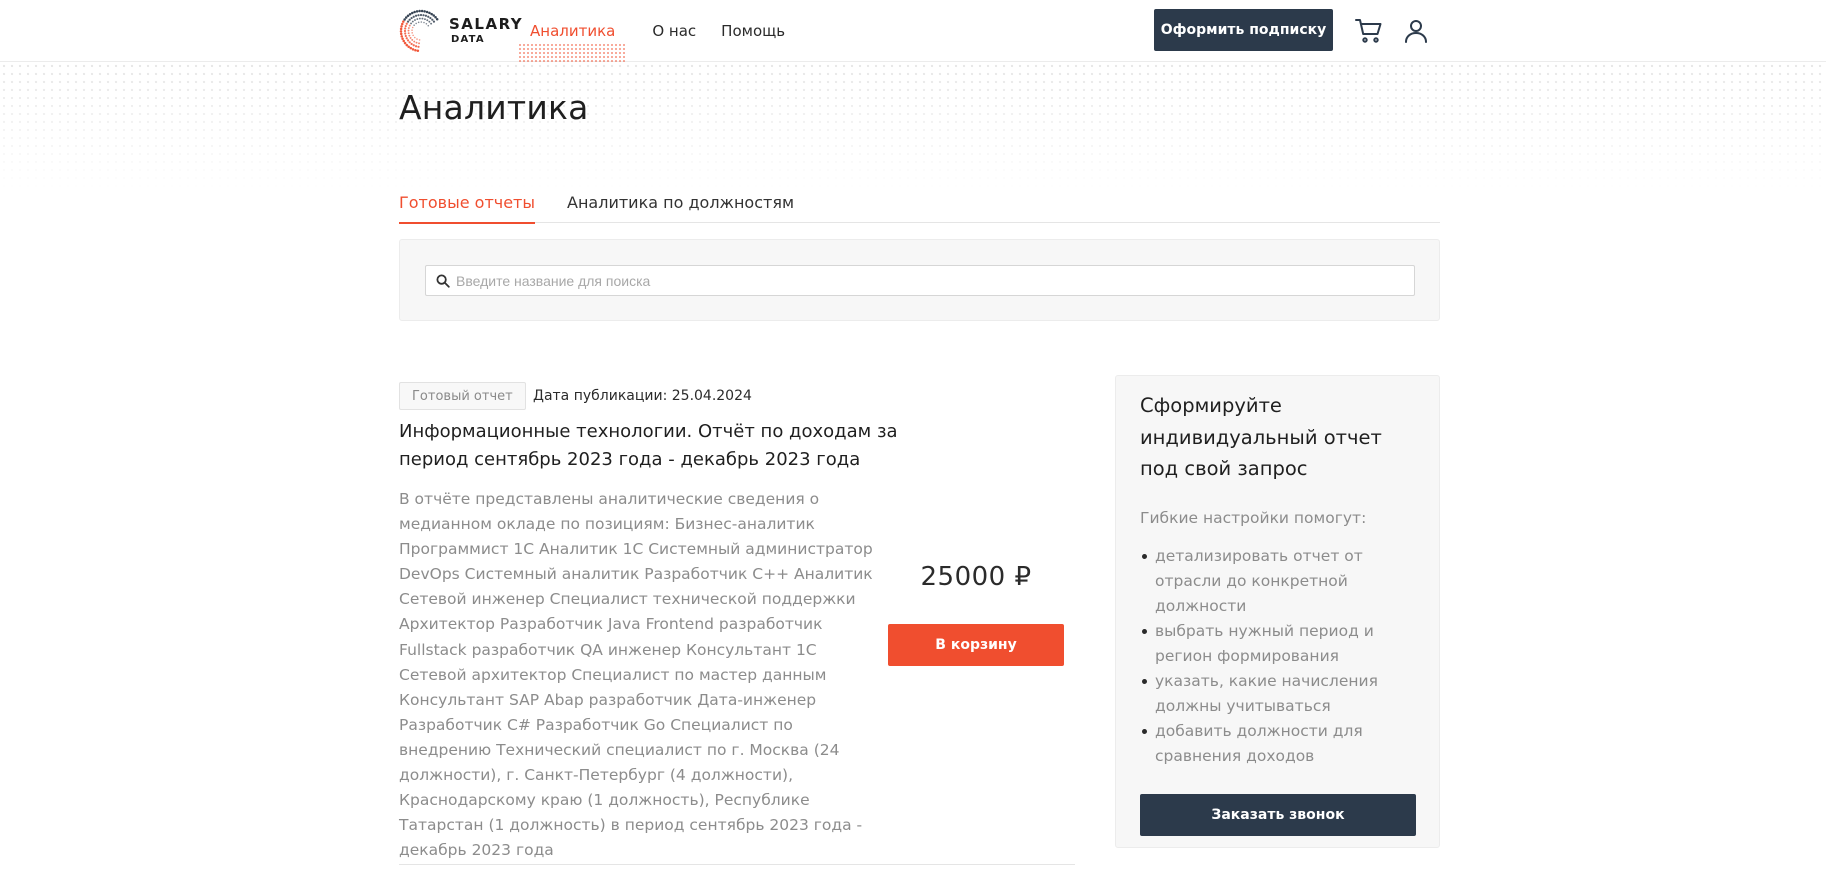  I want to click on search-box, so click(920, 280).